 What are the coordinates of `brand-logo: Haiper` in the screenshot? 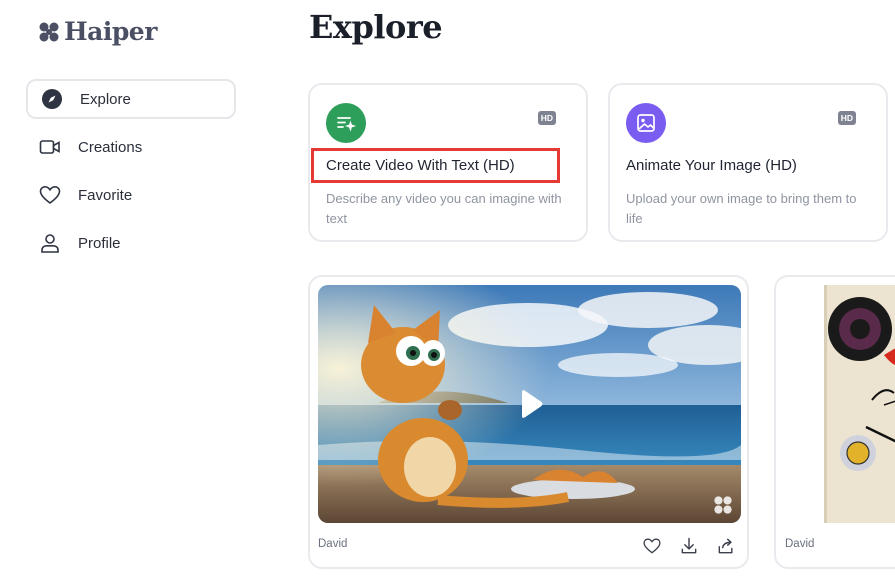 It's located at (97, 31).